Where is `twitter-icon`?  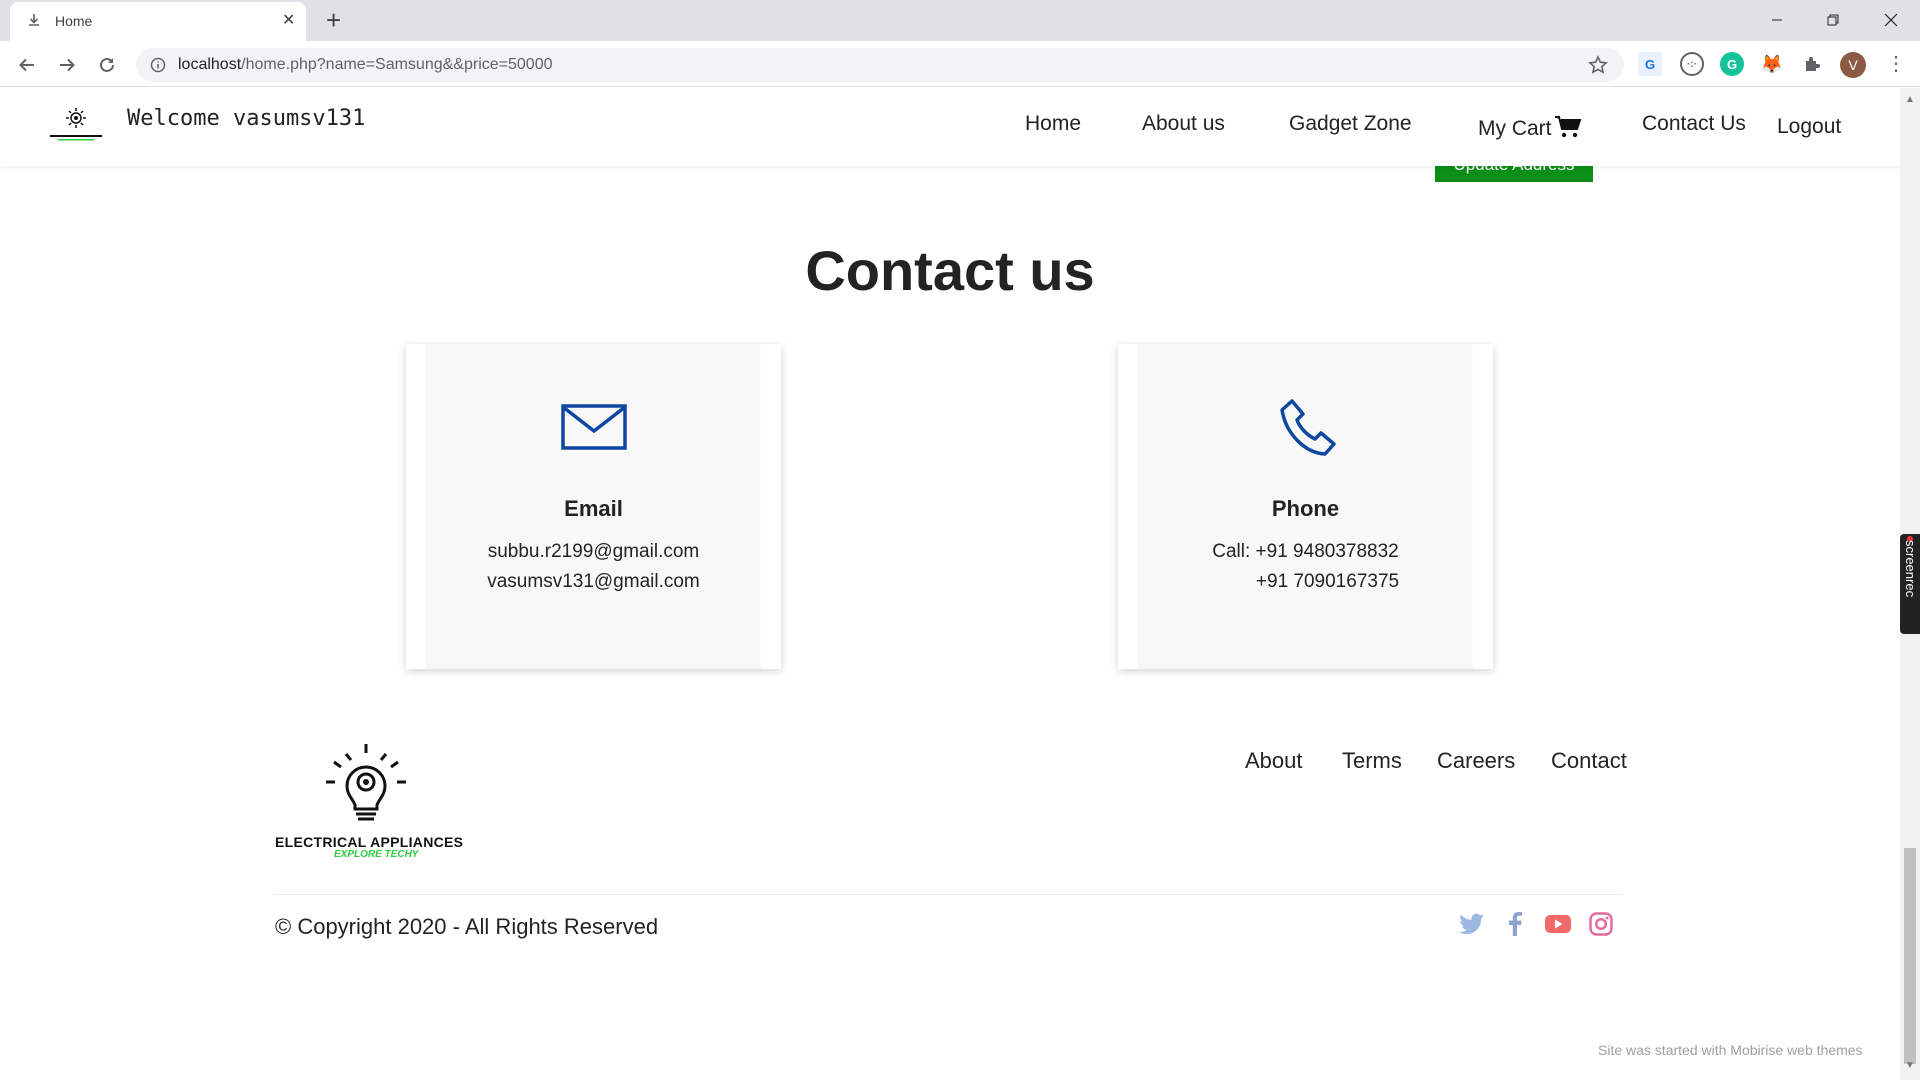 twitter-icon is located at coordinates (1472, 924).